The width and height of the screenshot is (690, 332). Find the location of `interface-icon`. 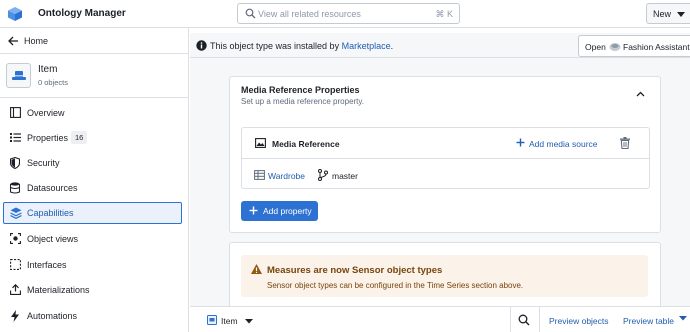

interface-icon is located at coordinates (15, 264).